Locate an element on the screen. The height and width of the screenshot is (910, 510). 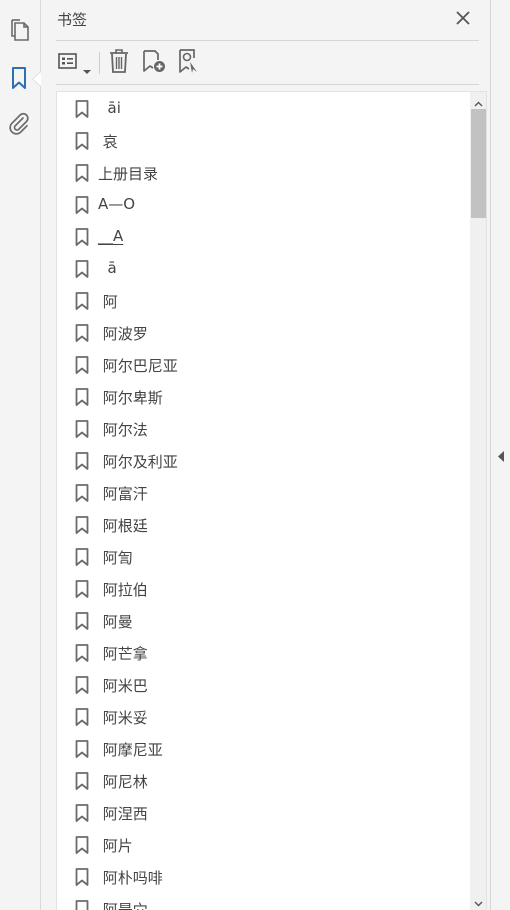
scroll-up-button is located at coordinates (478, 101).